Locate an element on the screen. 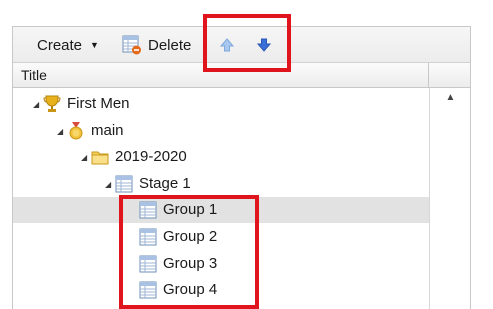  tree-row-label: main is located at coordinates (107, 130).